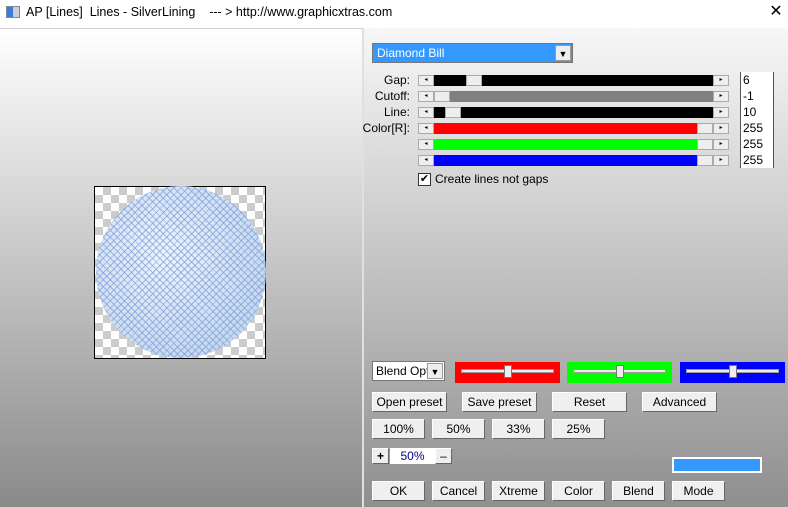 The width and height of the screenshot is (788, 507). What do you see at coordinates (443, 456) in the screenshot?
I see `zoom-minus-button: –` at bounding box center [443, 456].